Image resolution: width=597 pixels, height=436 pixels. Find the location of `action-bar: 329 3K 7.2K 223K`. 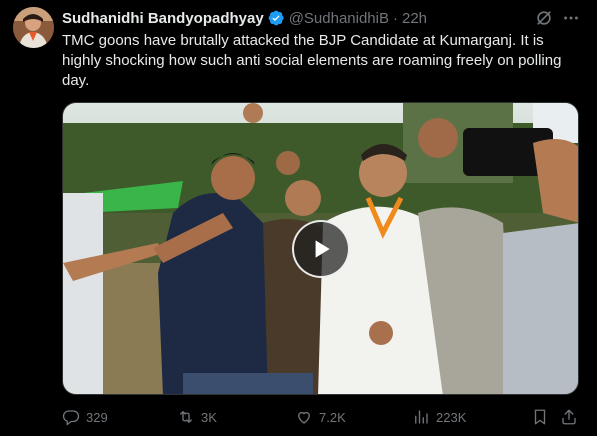

action-bar: 329 3K 7.2K 223K is located at coordinates (322, 417).